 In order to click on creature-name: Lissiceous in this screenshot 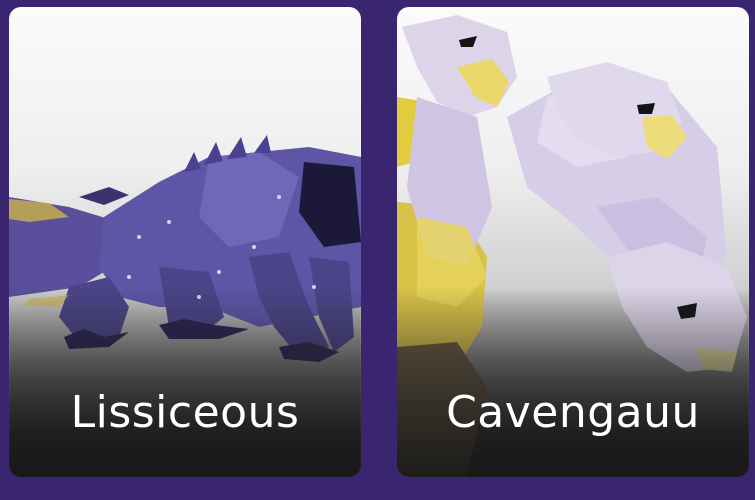, I will do `click(185, 412)`.